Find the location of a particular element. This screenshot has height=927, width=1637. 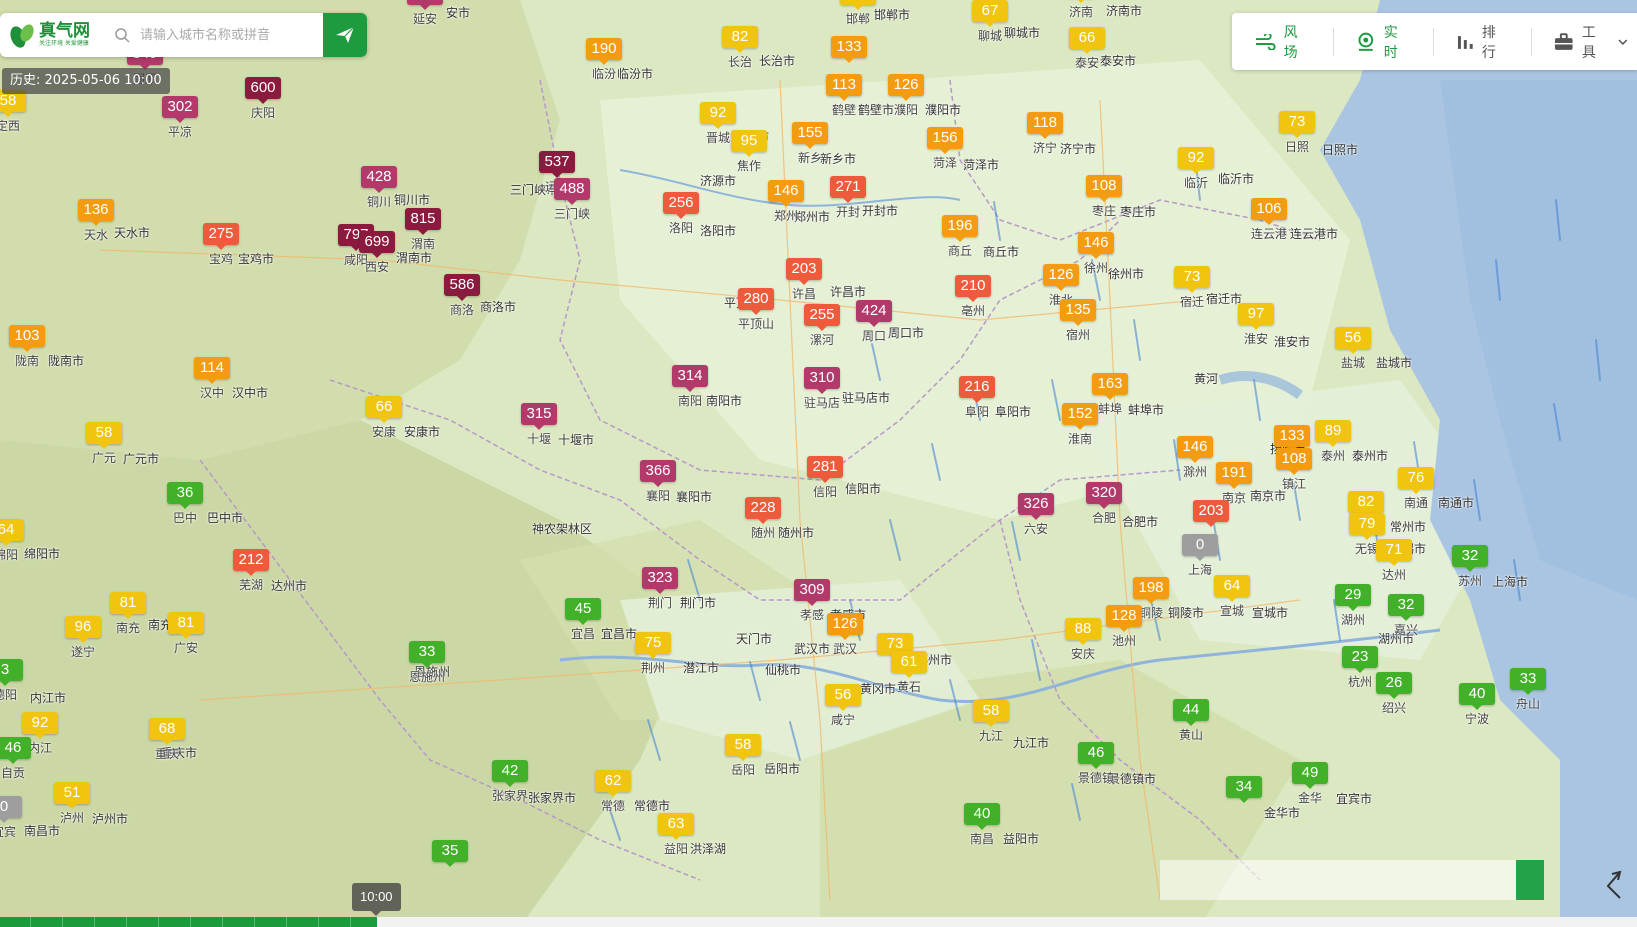

aqi-station-marker: 424 周口 is located at coordinates (874, 328).